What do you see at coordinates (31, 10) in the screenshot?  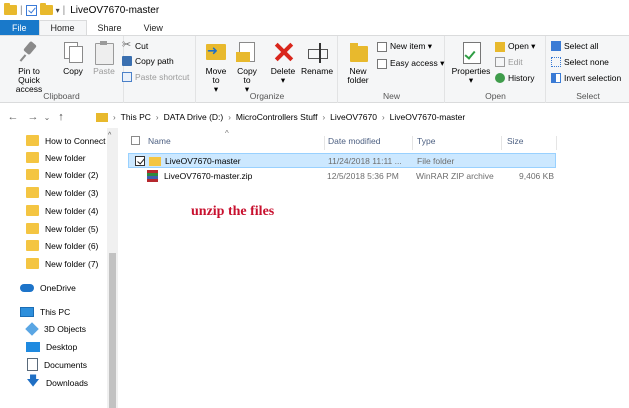 I see `properties-check-icon` at bounding box center [31, 10].